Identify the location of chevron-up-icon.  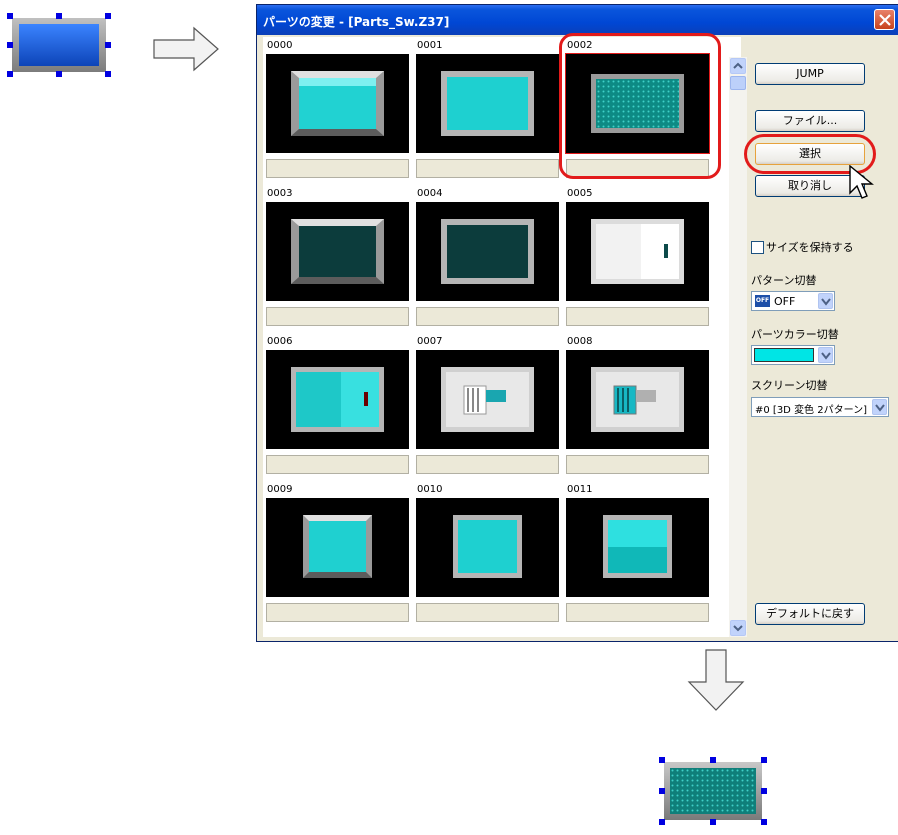
(738, 65).